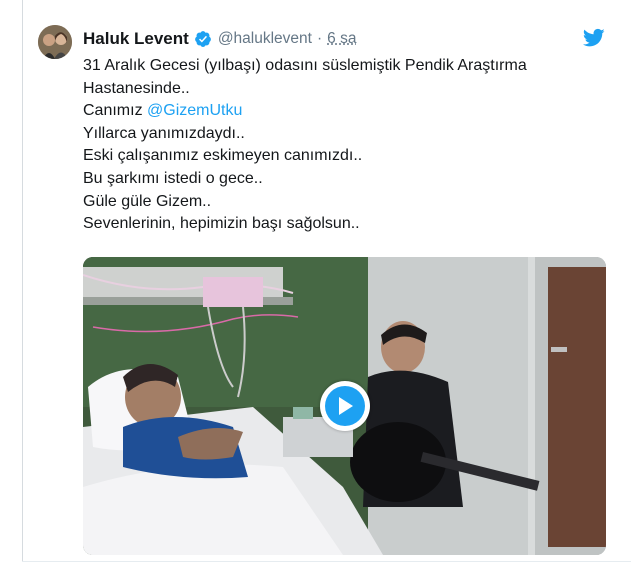 This screenshot has height=562, width=631. I want to click on tweet-line-2: Hastanesinde.., so click(136, 88).